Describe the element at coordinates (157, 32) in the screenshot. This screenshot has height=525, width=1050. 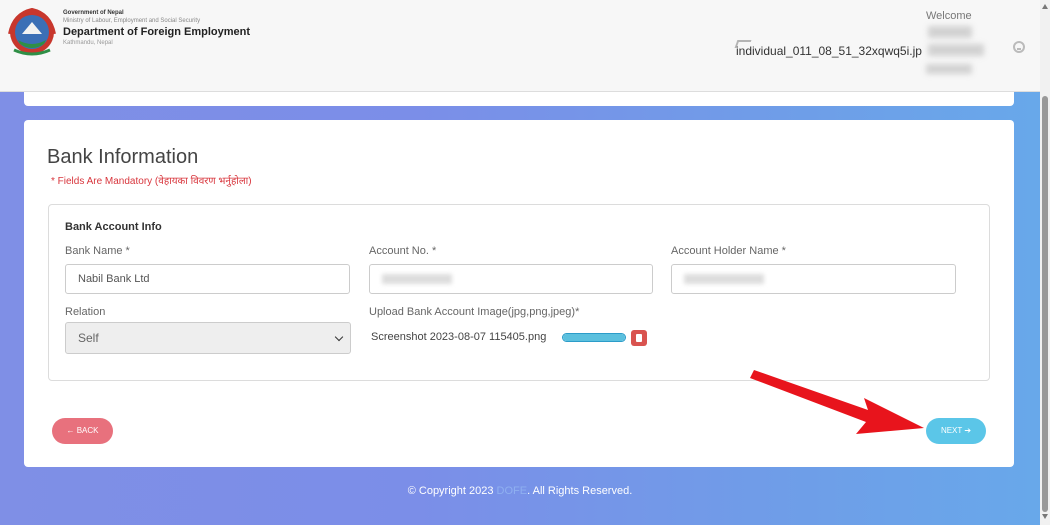
I see `department-name: Department of Foreign Employment` at that location.